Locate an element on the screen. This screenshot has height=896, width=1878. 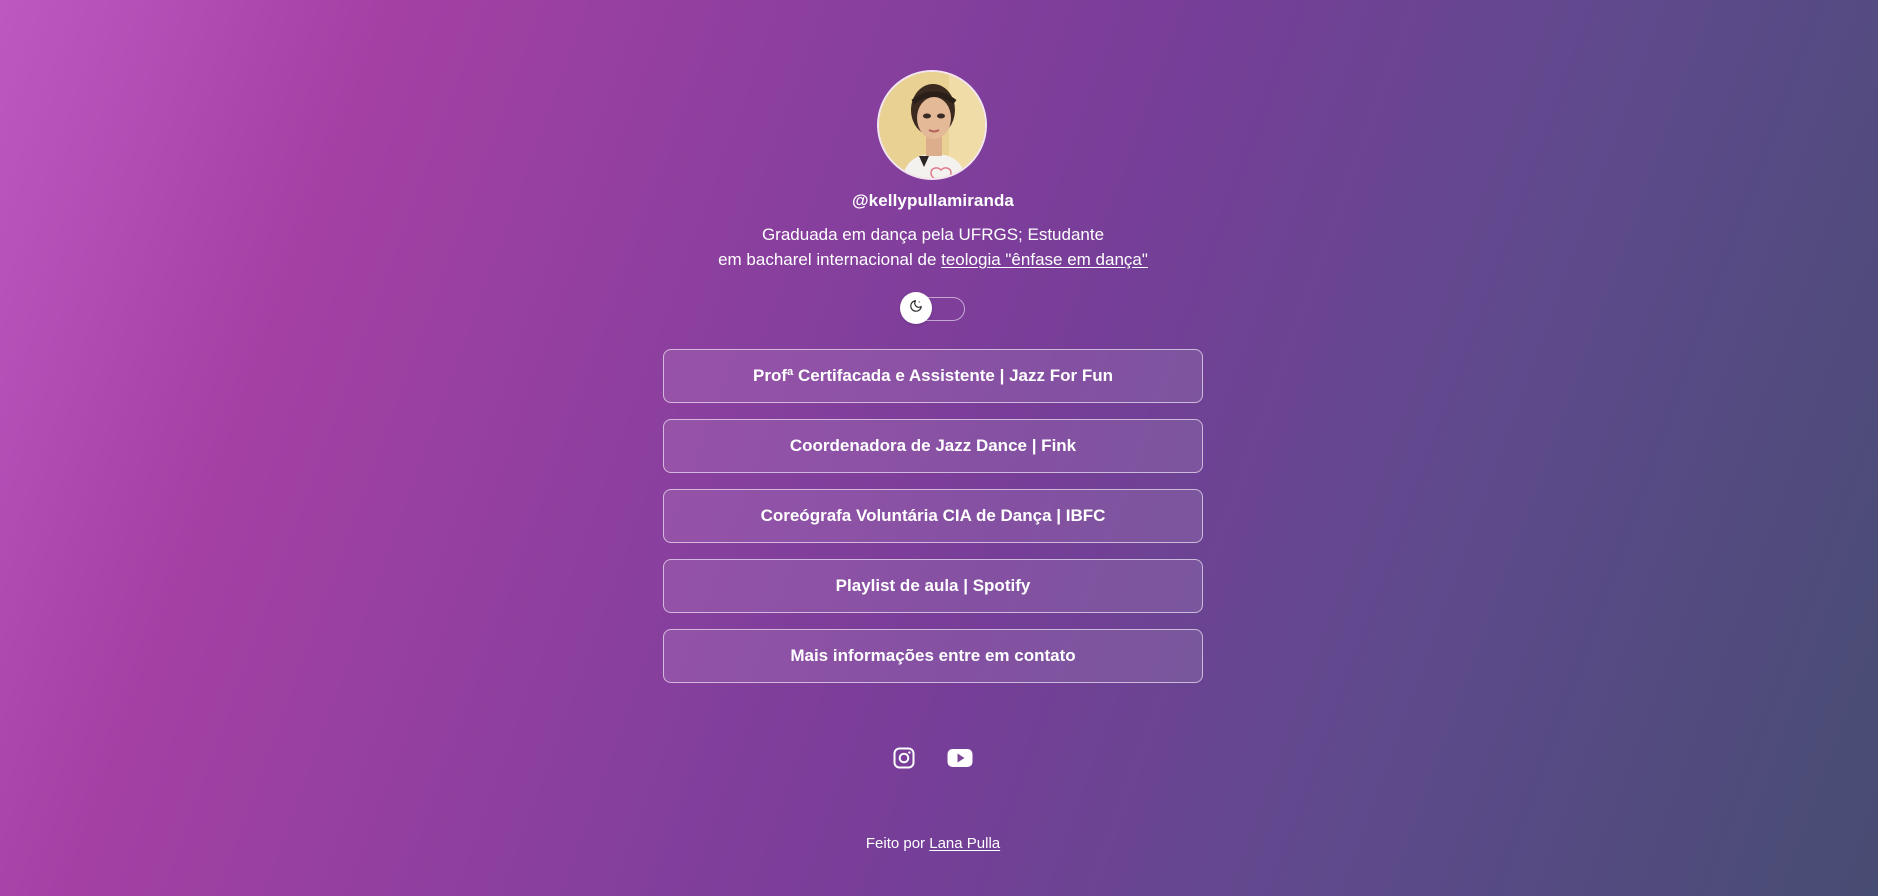
avatar is located at coordinates (932, 125).